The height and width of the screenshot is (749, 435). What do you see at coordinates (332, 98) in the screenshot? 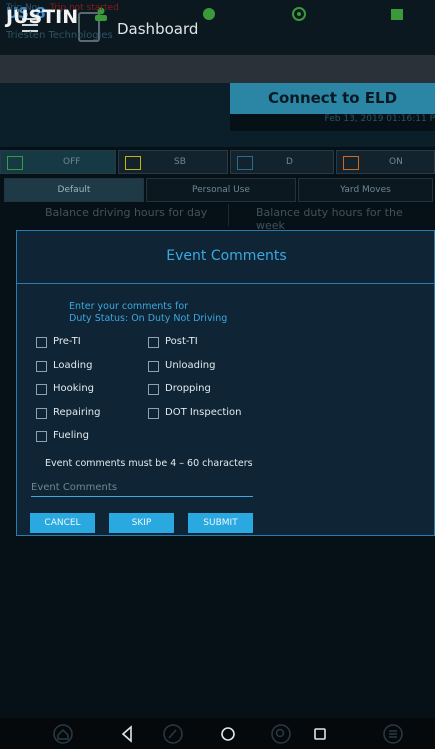
I see `connect-eld-button: Connect to ELD` at bounding box center [332, 98].